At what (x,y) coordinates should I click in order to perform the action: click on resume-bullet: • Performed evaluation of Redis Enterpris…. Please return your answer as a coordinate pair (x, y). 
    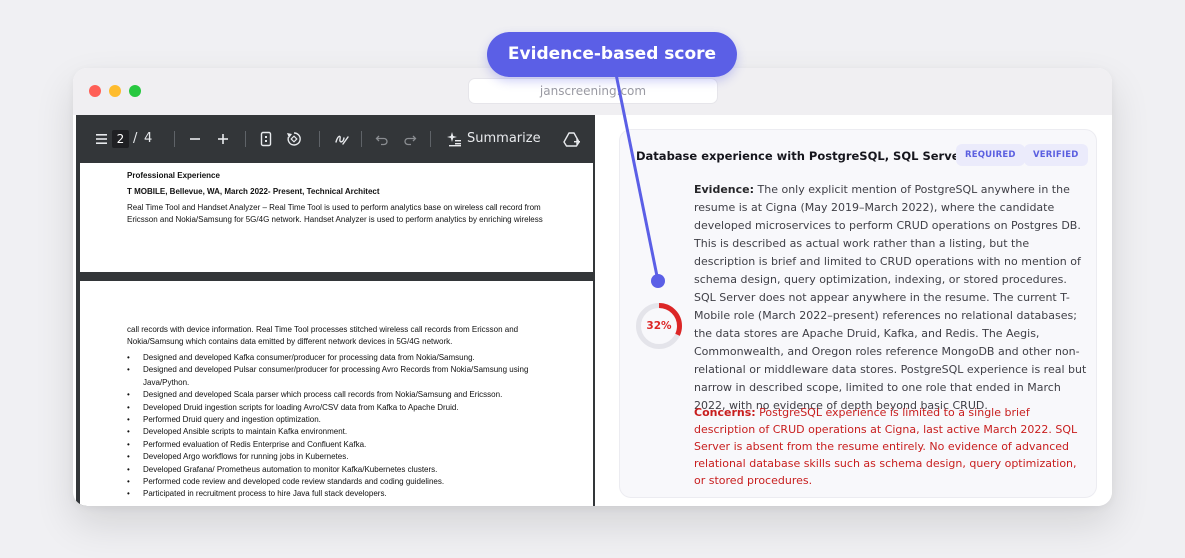
    Looking at the image, I should click on (337, 445).